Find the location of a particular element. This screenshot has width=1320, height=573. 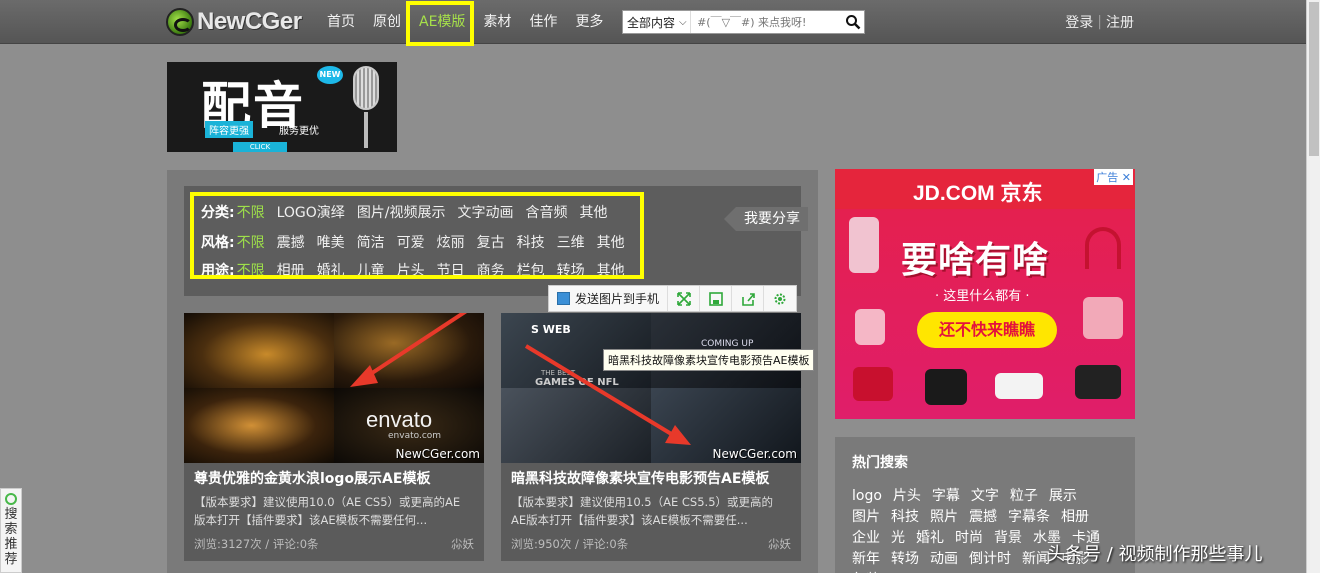

headphones-product-image is located at coordinates (1103, 248).